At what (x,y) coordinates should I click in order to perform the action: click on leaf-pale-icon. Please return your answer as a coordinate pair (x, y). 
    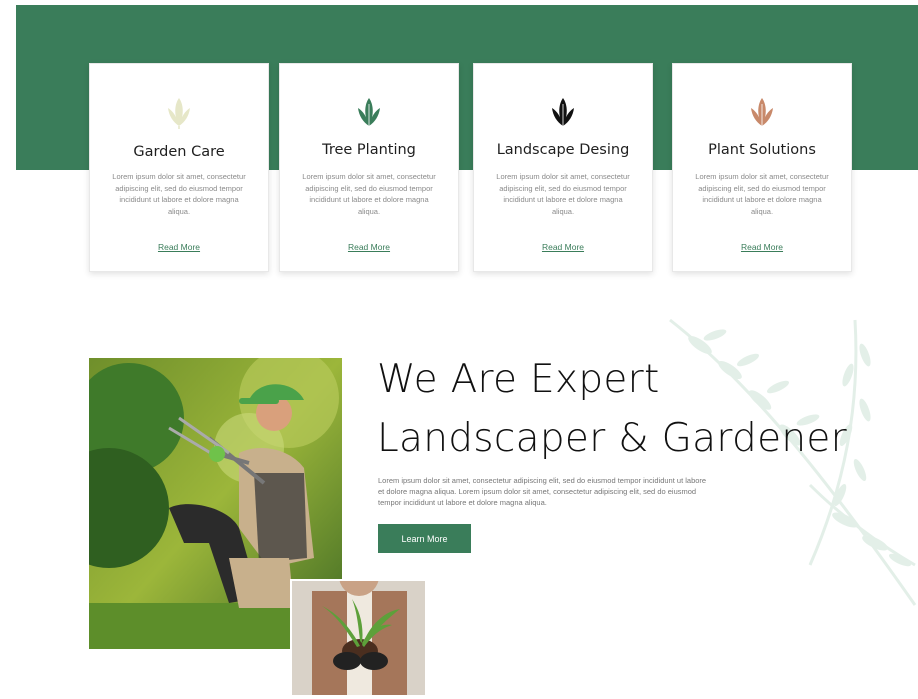
    Looking at the image, I should click on (179, 113).